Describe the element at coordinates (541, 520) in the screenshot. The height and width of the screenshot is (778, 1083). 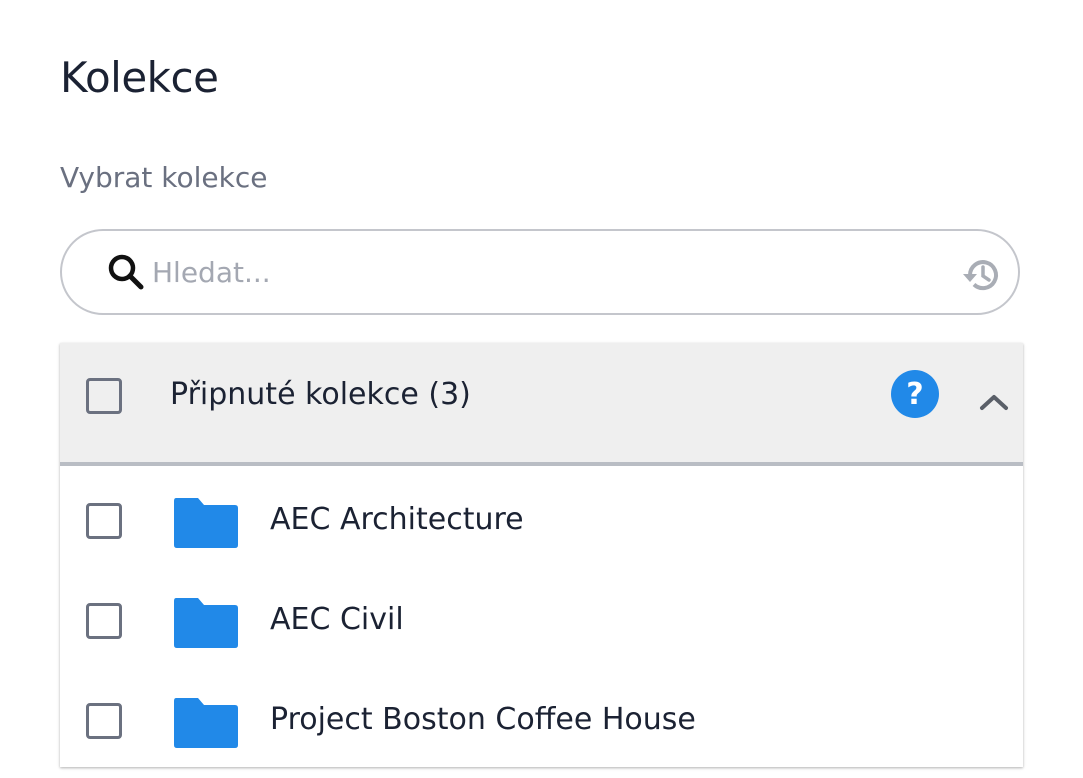
I see `list-item: AEC Architecture` at that location.